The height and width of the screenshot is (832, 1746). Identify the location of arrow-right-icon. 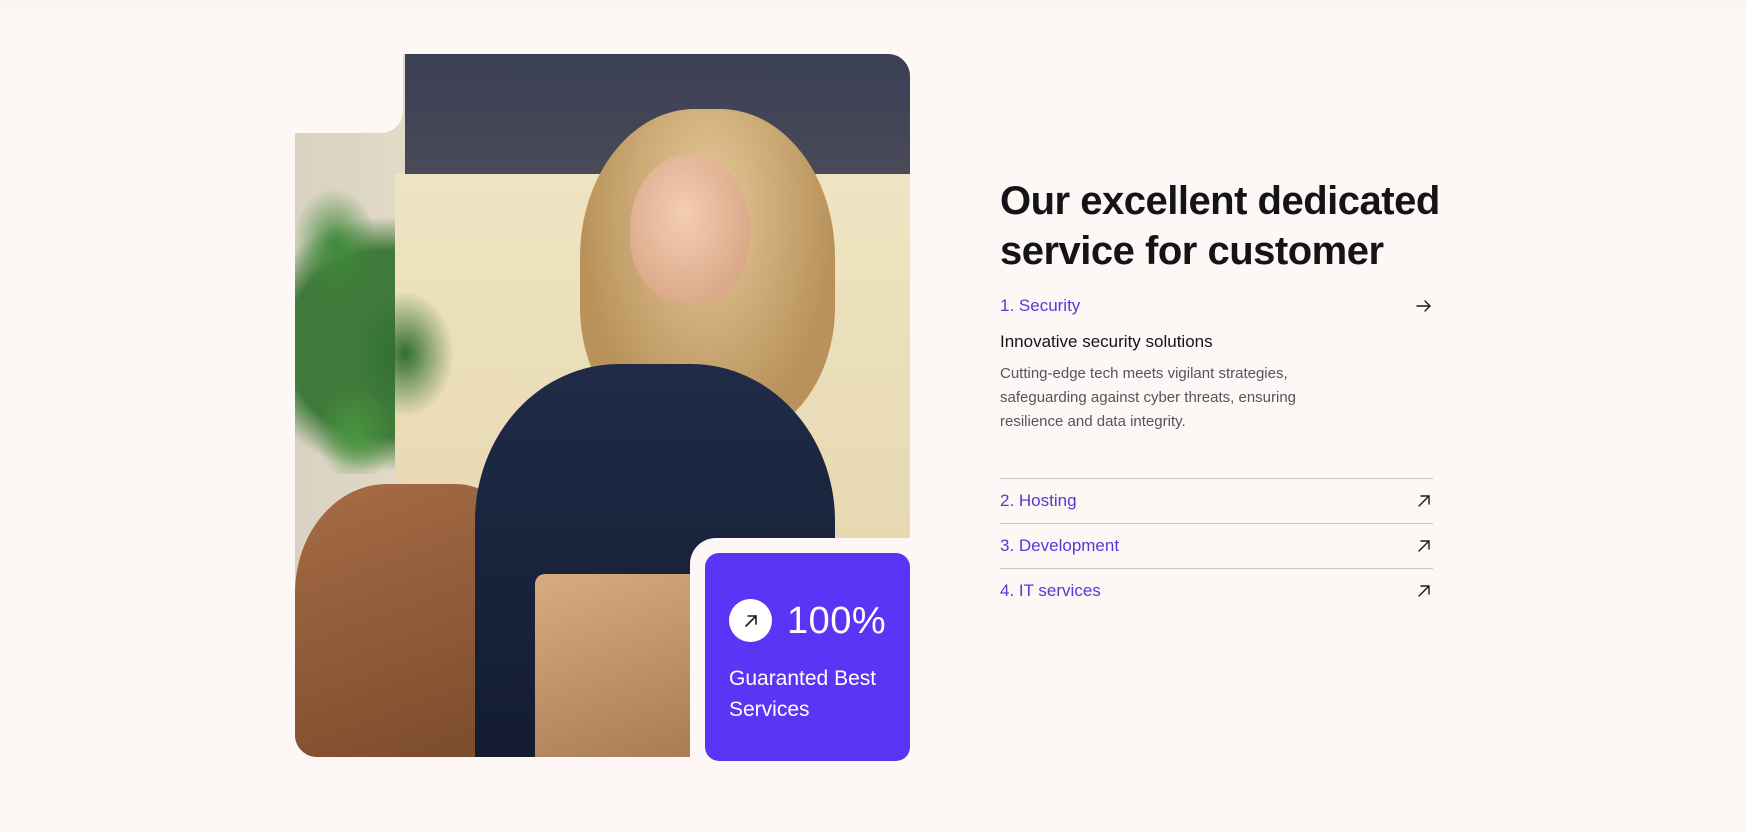
(1423, 306).